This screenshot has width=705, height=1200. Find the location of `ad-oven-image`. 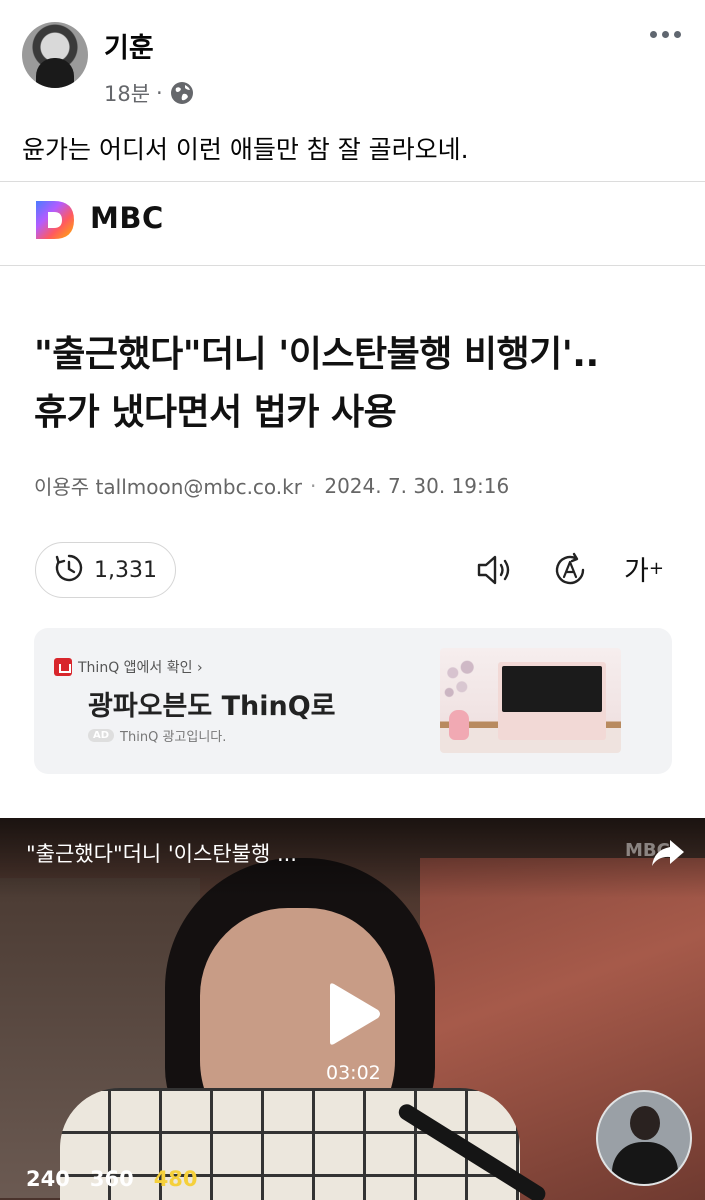

ad-oven-image is located at coordinates (530, 700).